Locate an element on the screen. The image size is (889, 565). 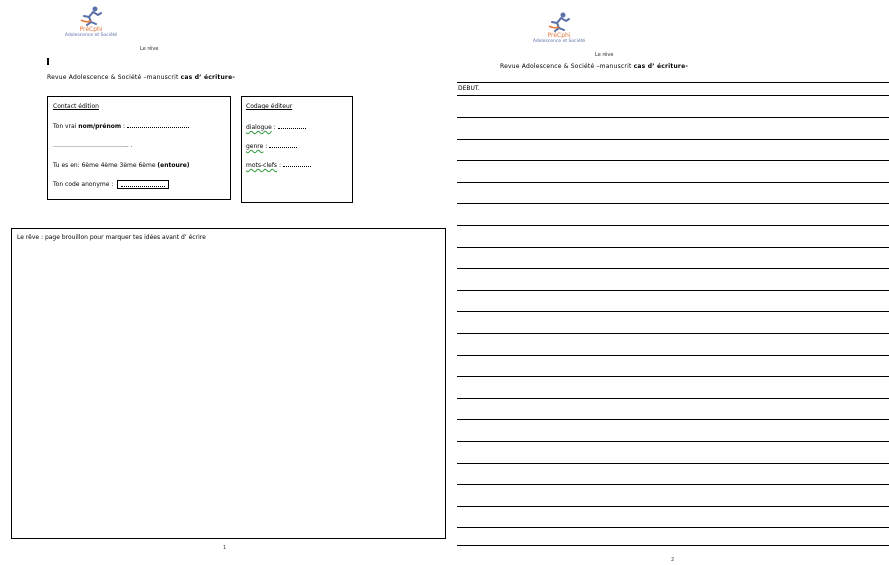
name-label-suffix: : is located at coordinates (123, 126).